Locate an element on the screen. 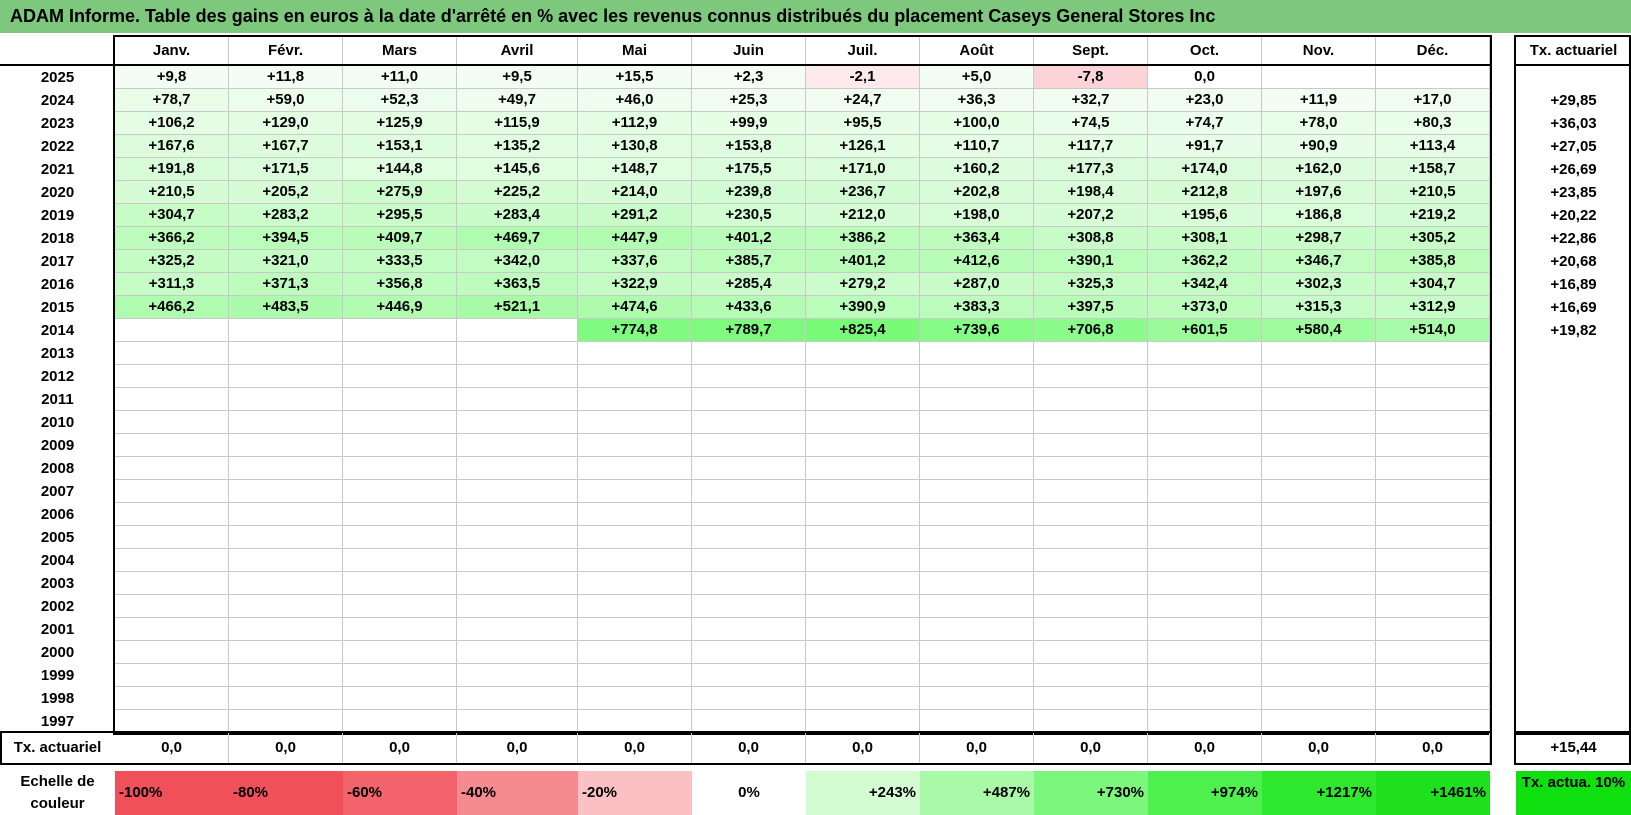  table-cell: +390,1 is located at coordinates (1091, 261).